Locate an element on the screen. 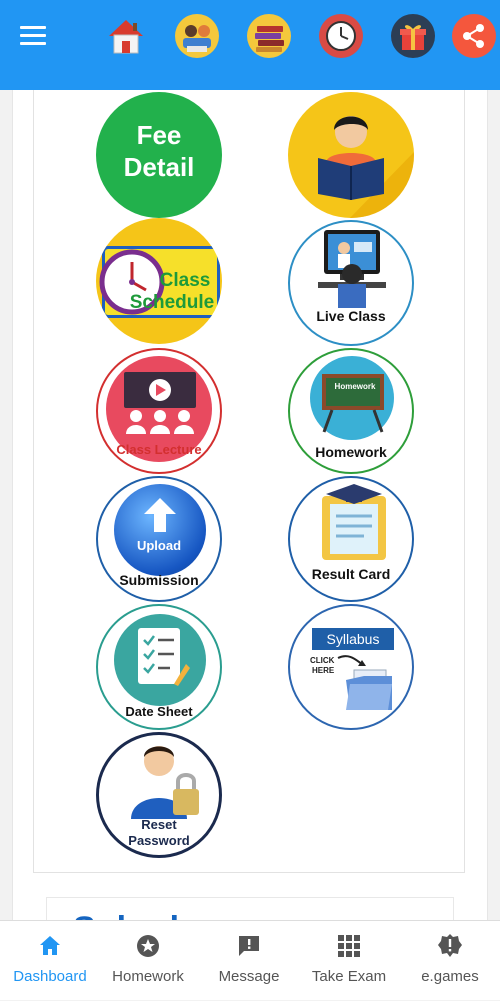 This screenshot has width=500, height=1001. class-schedule-line1: Class is located at coordinates (185, 280).